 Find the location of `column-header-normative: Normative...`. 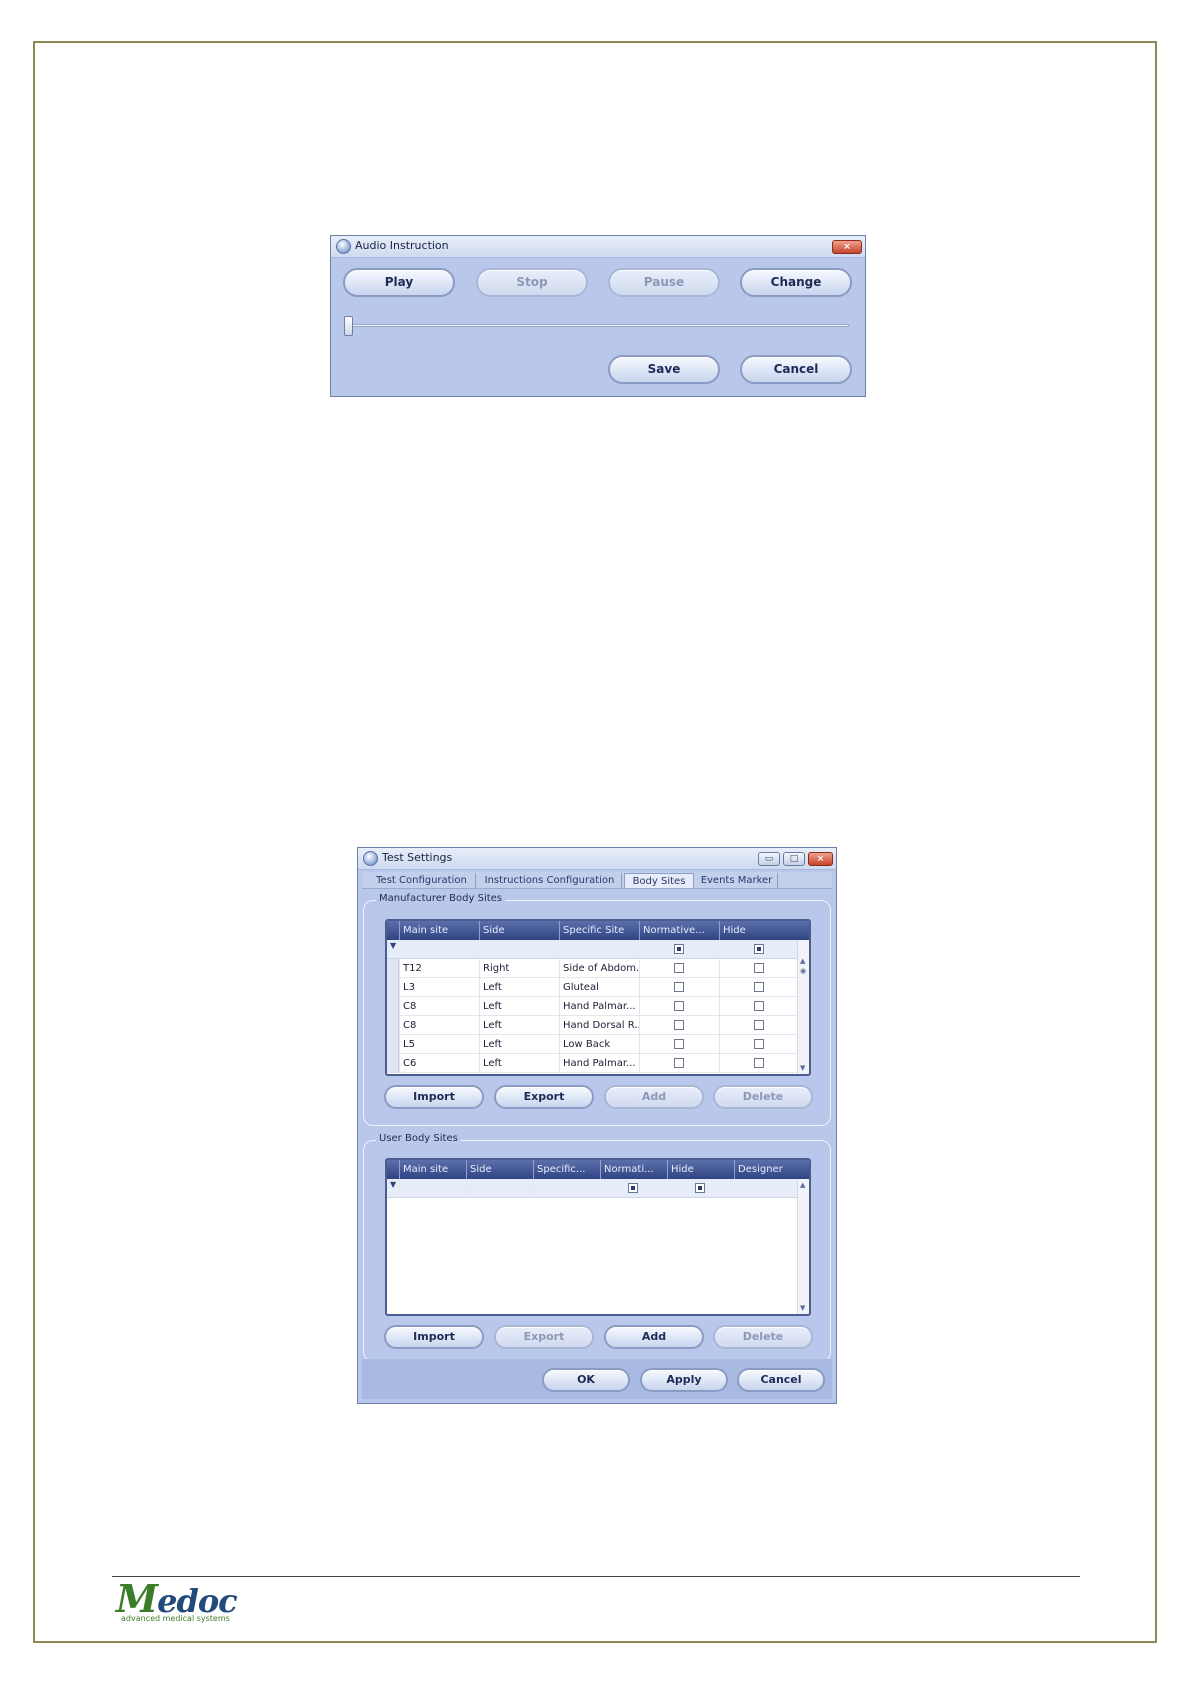

column-header-normative: Normative... is located at coordinates (679, 930).